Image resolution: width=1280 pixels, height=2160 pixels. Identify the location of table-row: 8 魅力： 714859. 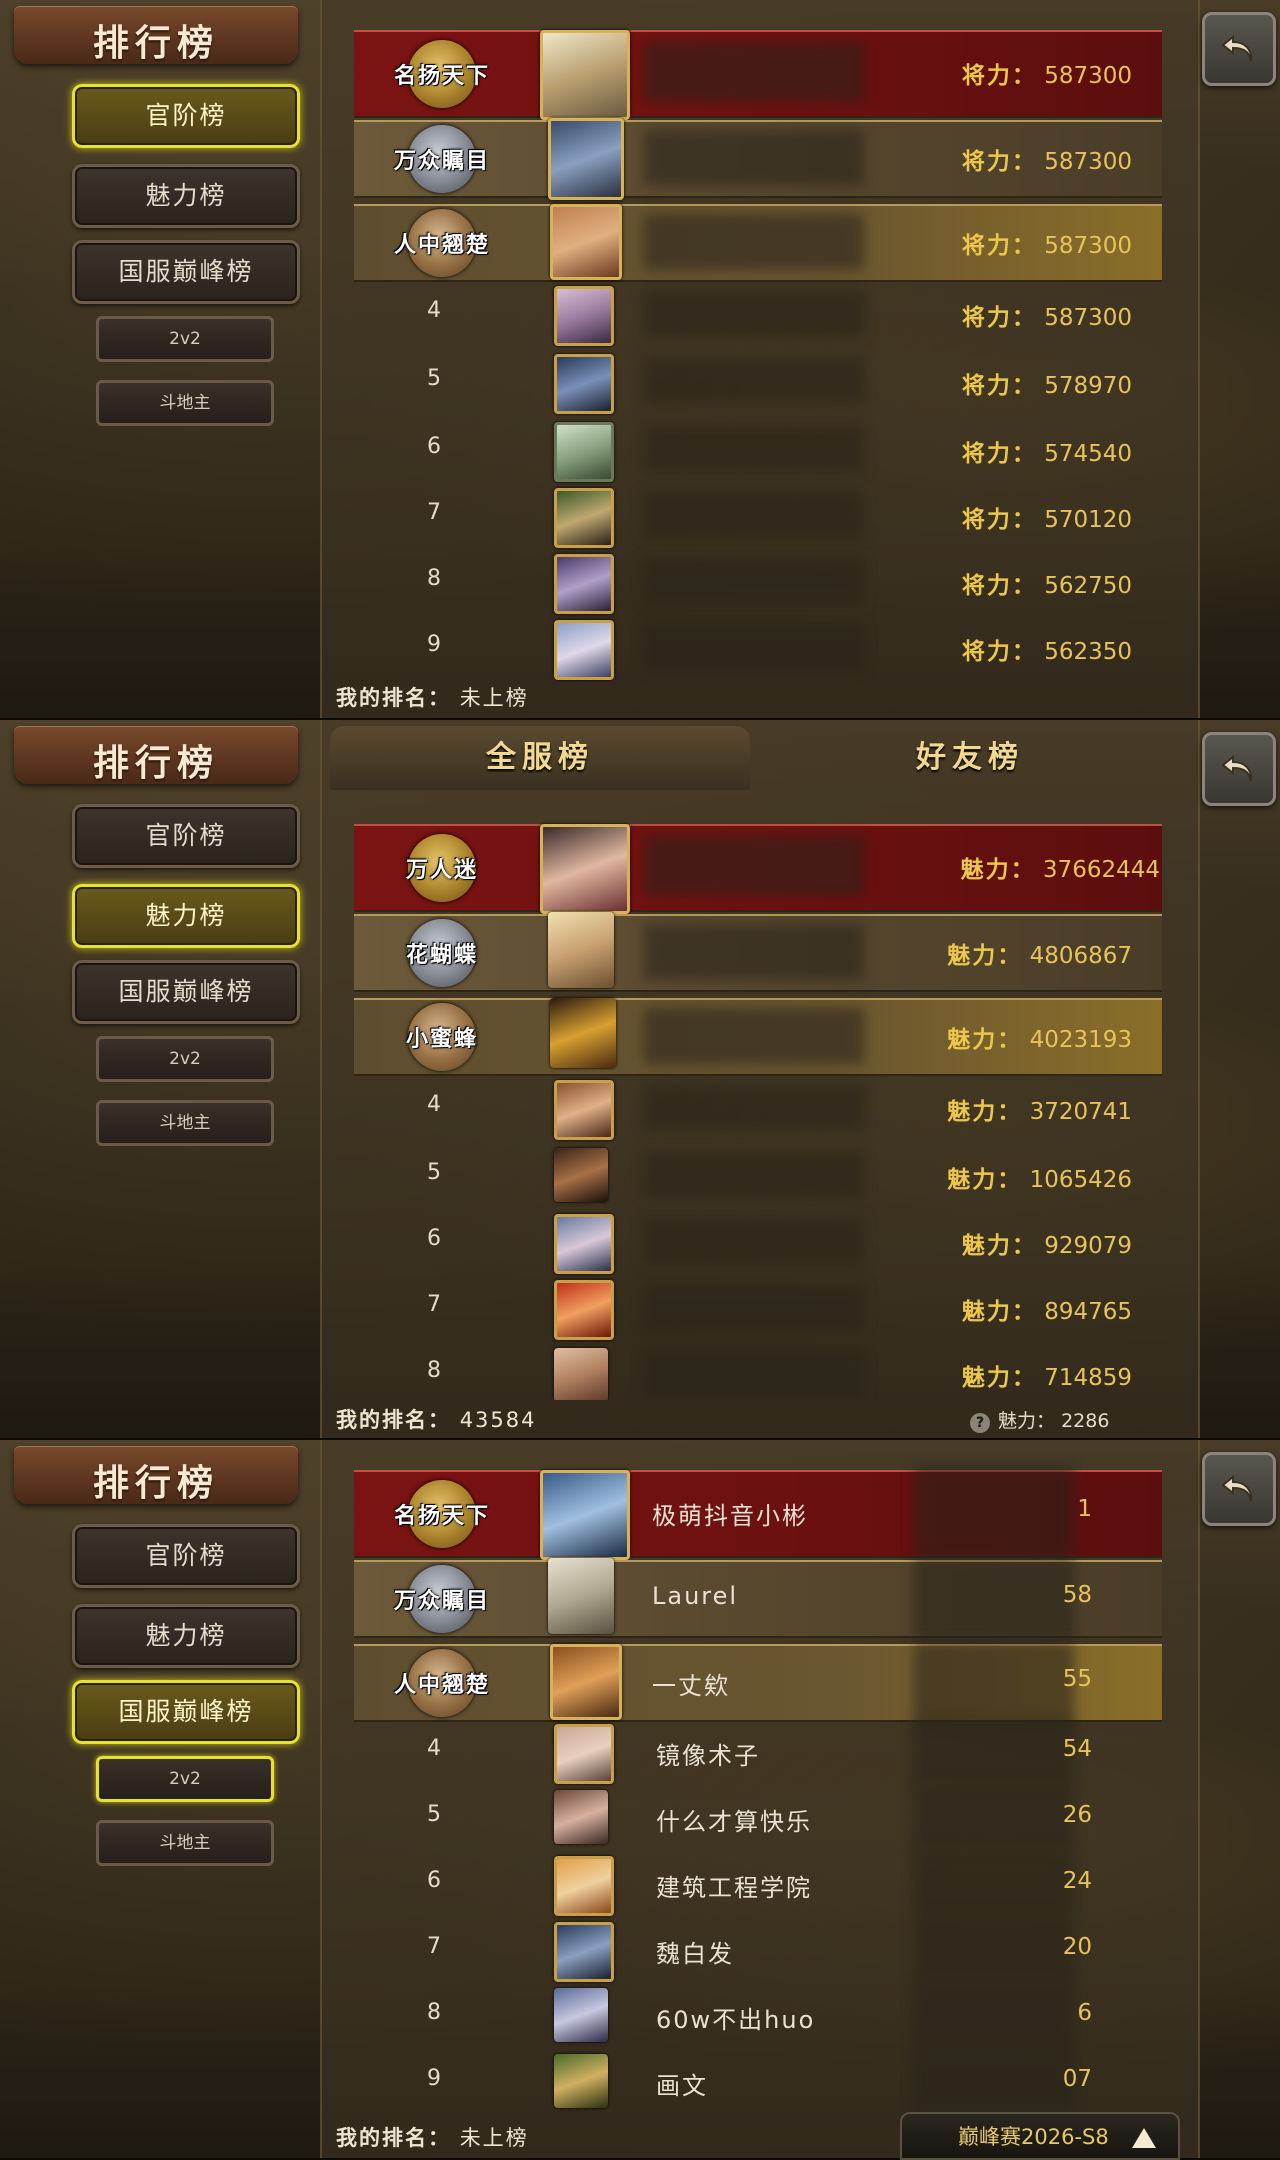
(758, 1372).